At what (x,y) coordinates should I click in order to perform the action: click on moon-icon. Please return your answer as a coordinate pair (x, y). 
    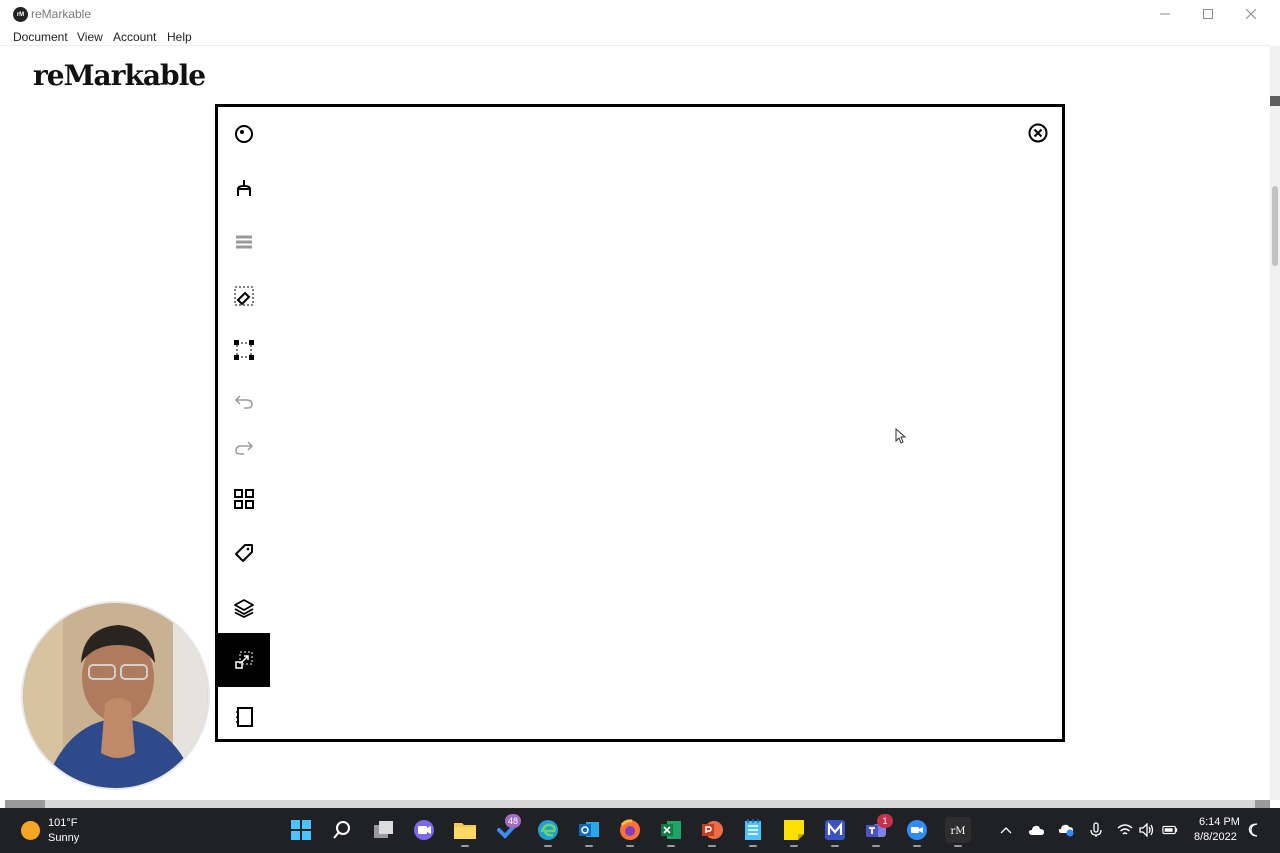
    Looking at the image, I should click on (1253, 830).